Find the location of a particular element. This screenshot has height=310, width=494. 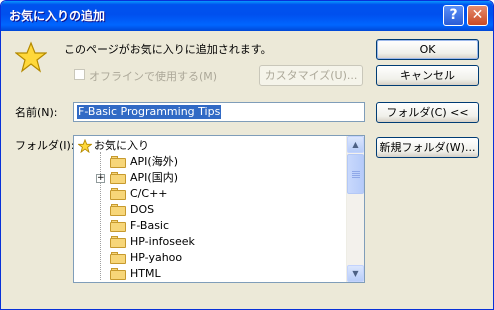

name-input: F-Basic Programming Tips is located at coordinates (219, 112).